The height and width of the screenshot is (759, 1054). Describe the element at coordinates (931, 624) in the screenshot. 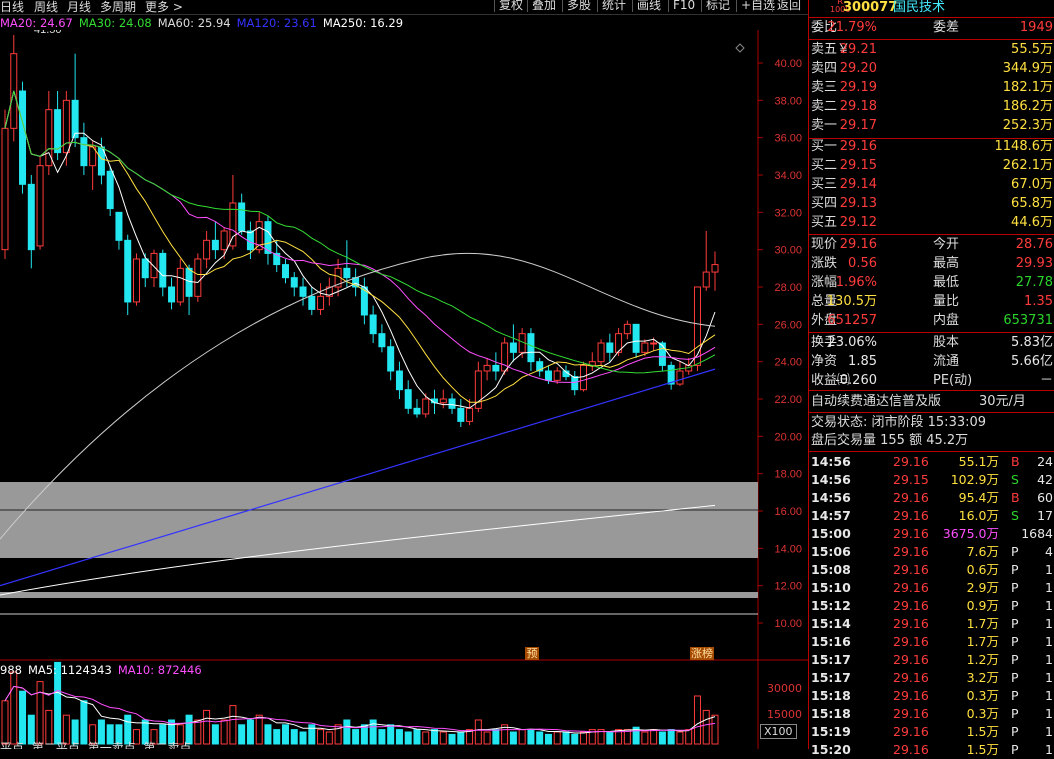

I see `tick-row: 15:14 29.16 1.7万 P 1` at that location.